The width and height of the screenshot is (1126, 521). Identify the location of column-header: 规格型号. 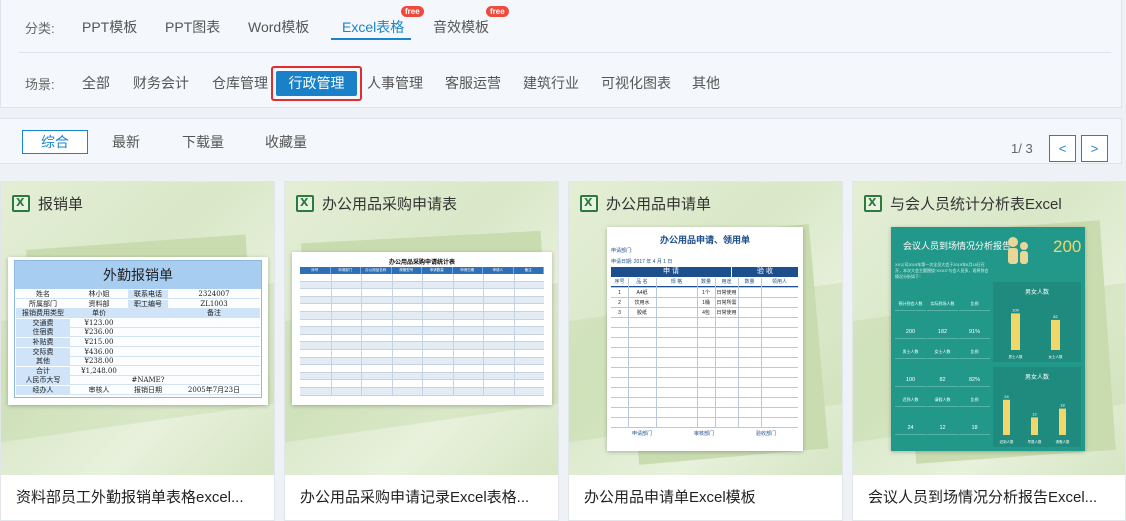
(407, 270).